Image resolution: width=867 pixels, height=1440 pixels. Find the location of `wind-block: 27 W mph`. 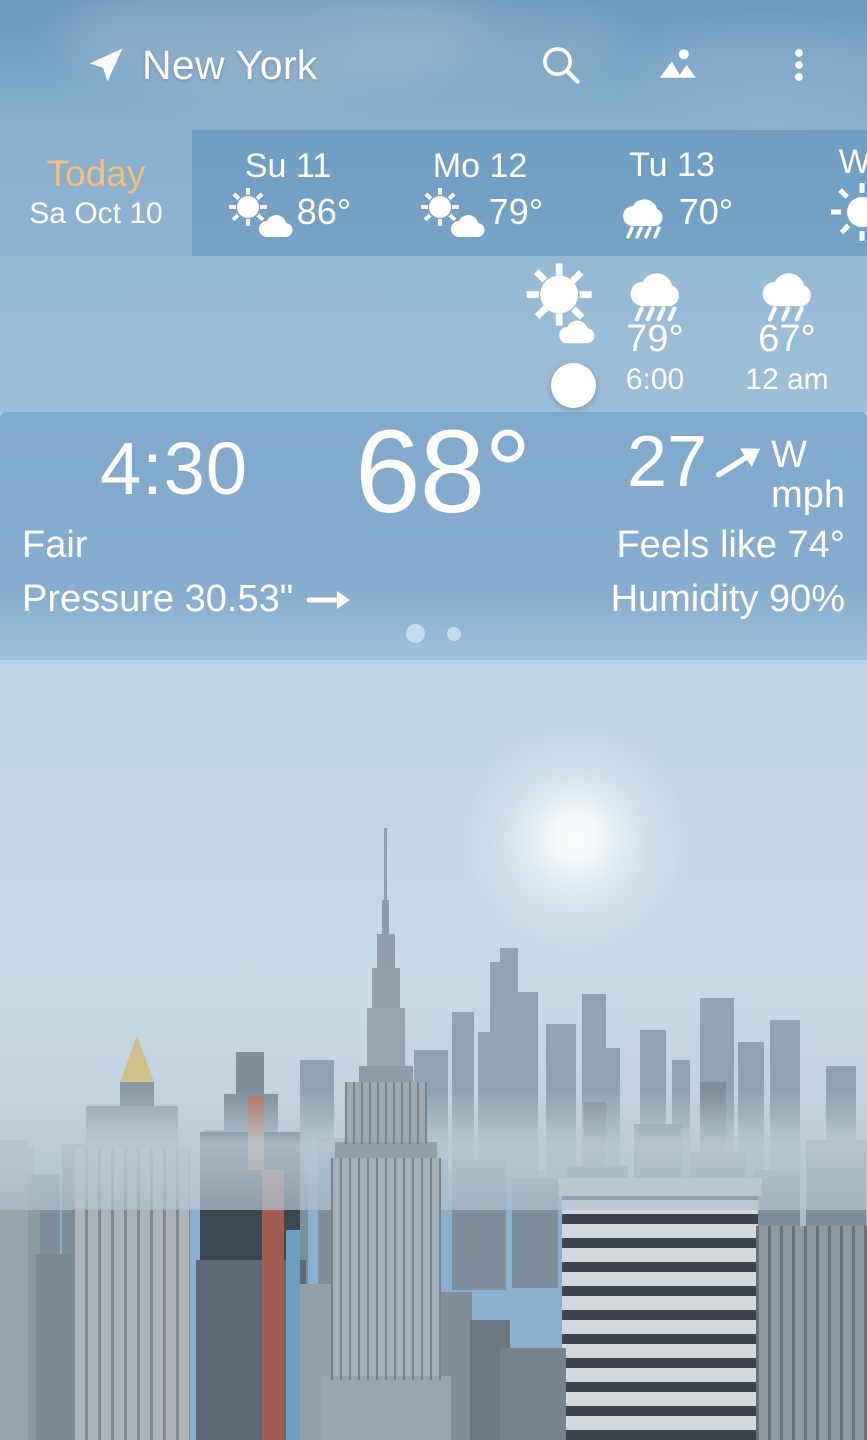

wind-block: 27 W mph is located at coordinates (735, 469).